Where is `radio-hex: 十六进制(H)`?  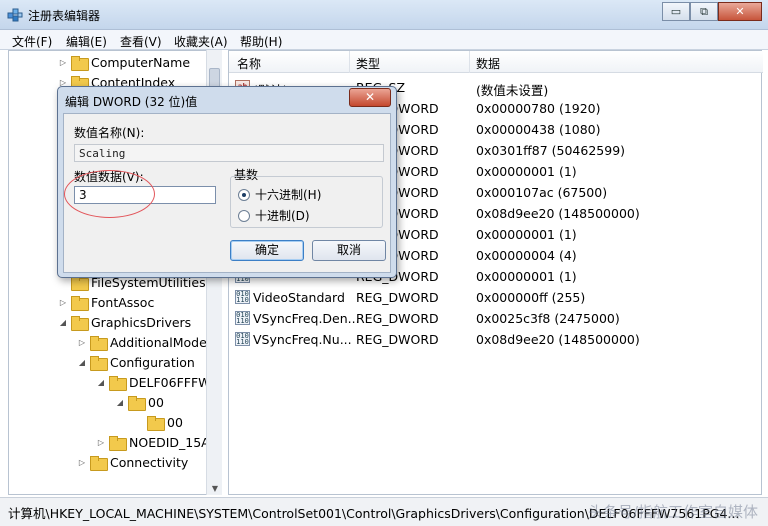 radio-hex: 十六进制(H) is located at coordinates (279, 194).